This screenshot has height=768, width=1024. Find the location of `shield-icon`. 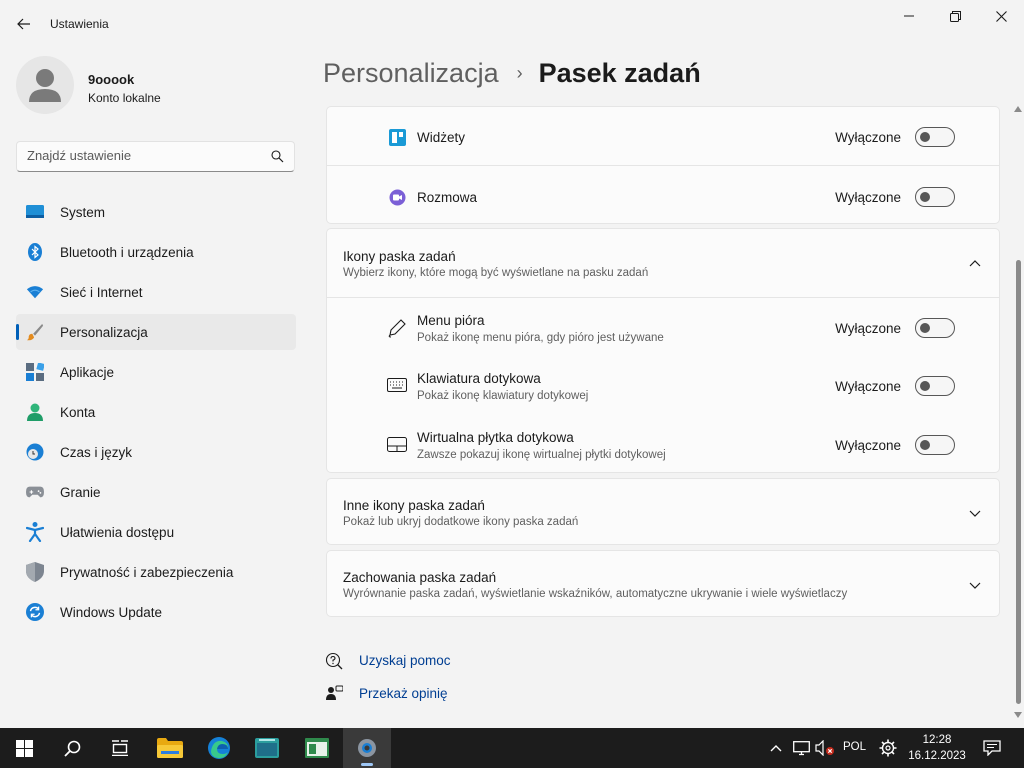

shield-icon is located at coordinates (35, 572).